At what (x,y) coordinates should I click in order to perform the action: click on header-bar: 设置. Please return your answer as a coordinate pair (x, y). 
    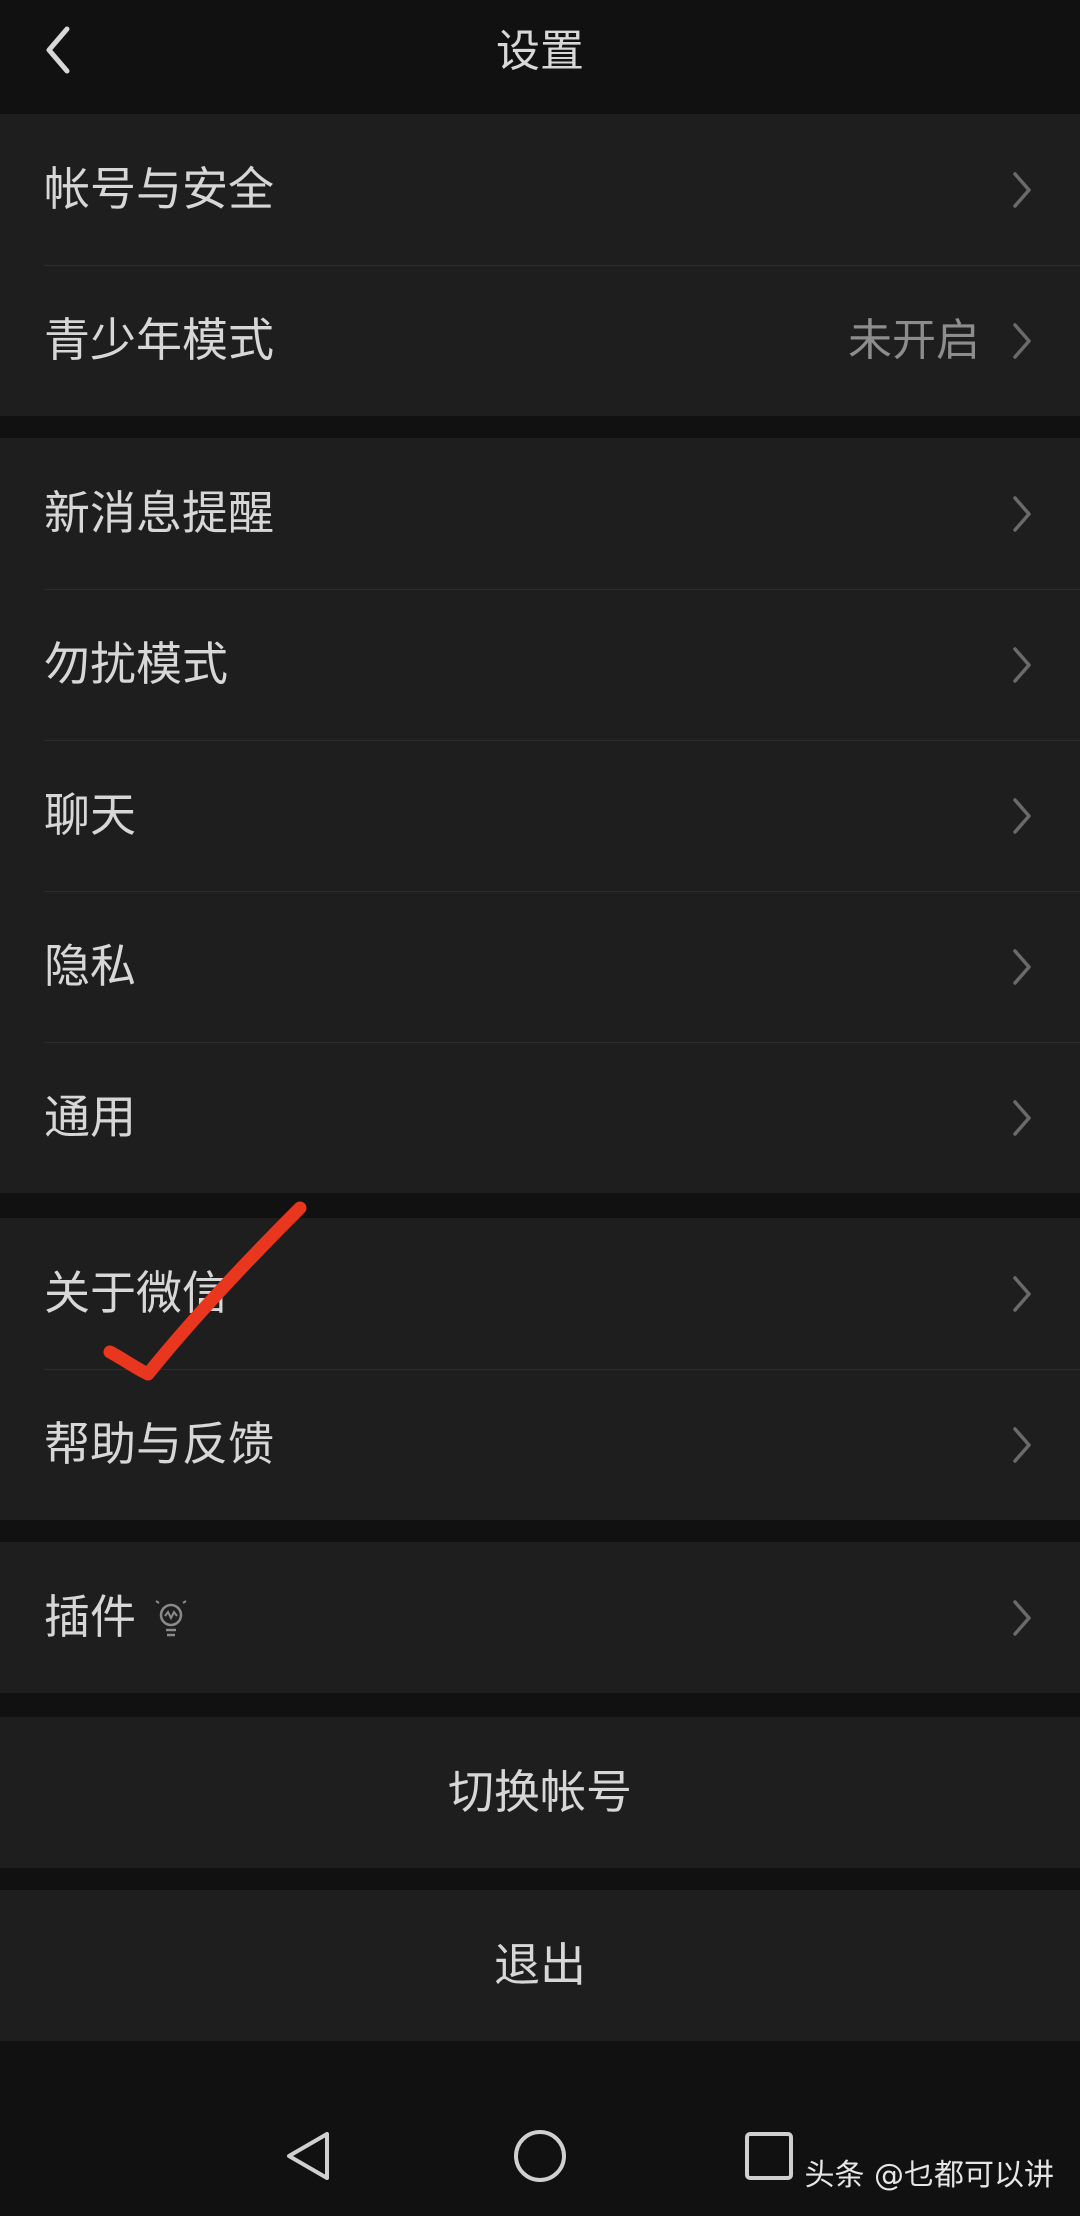
    Looking at the image, I should click on (540, 56).